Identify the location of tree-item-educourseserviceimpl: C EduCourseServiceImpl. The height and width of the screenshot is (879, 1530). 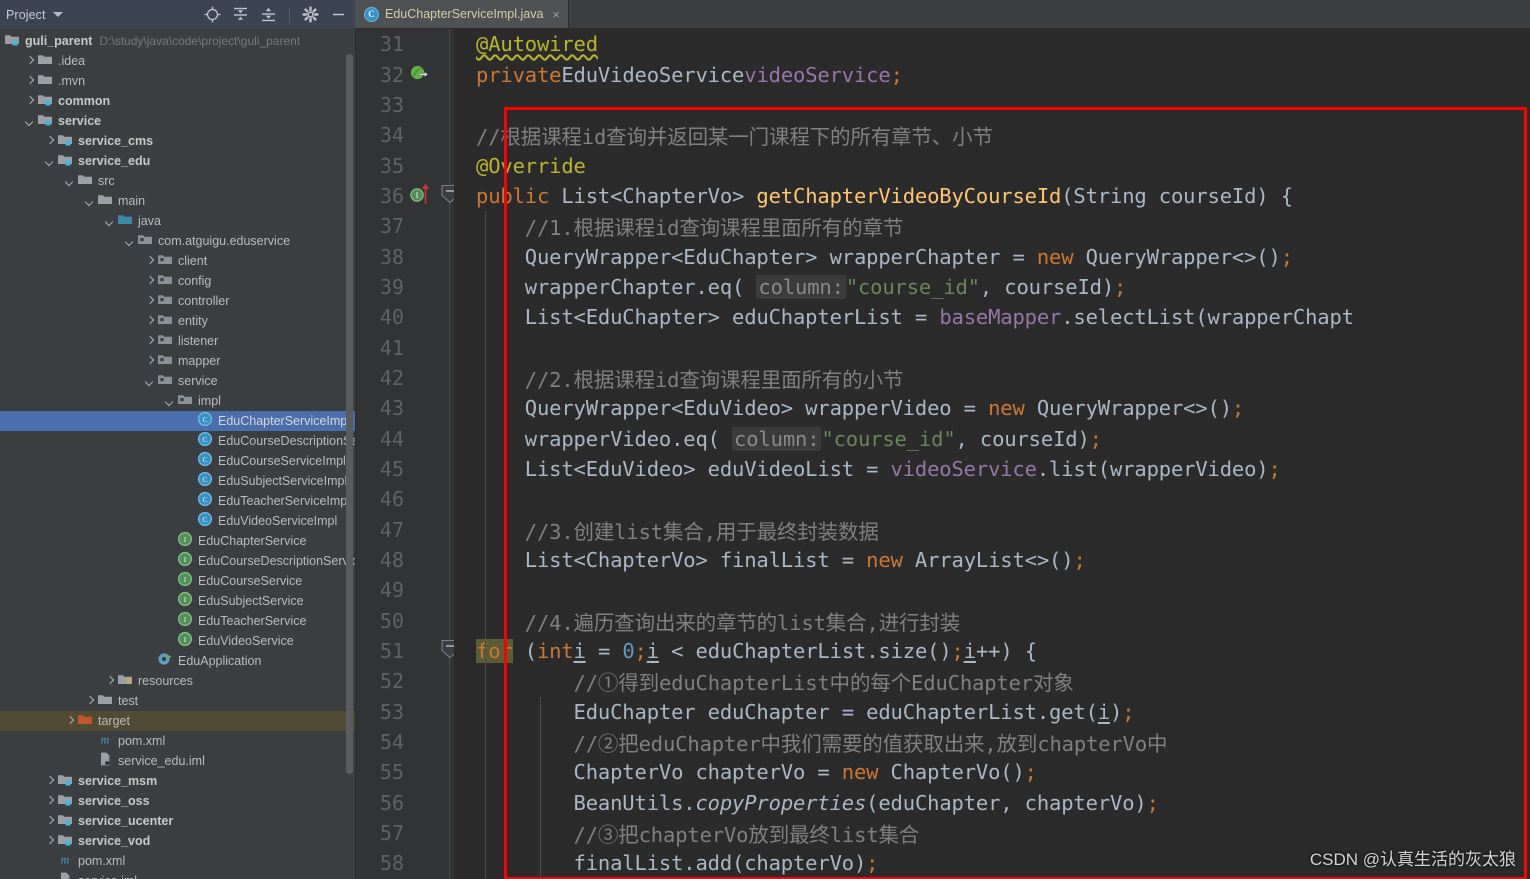
(177, 461).